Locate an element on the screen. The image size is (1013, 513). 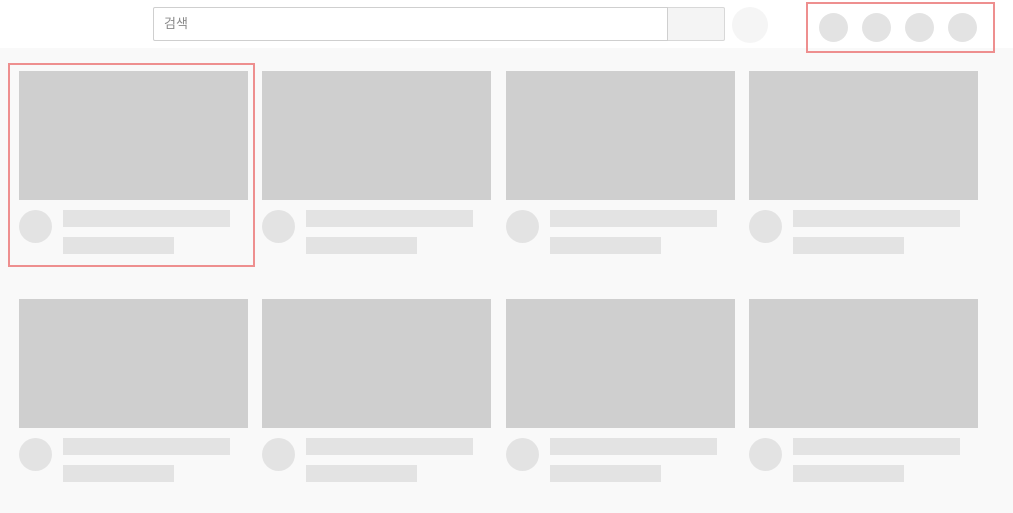
search-input is located at coordinates (410, 24).